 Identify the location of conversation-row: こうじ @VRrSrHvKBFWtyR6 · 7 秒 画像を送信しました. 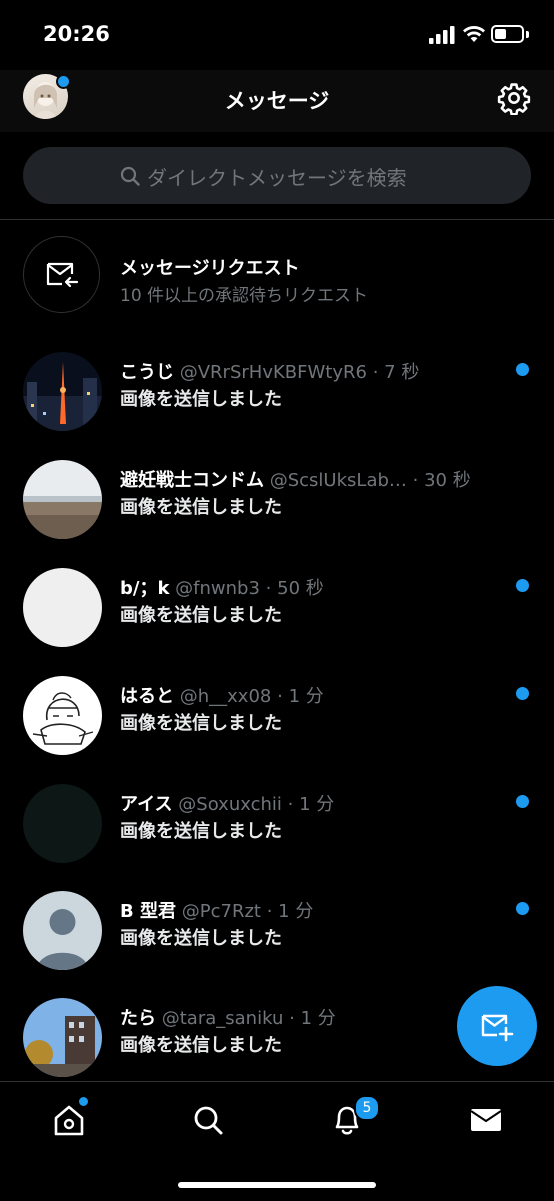
(277, 406).